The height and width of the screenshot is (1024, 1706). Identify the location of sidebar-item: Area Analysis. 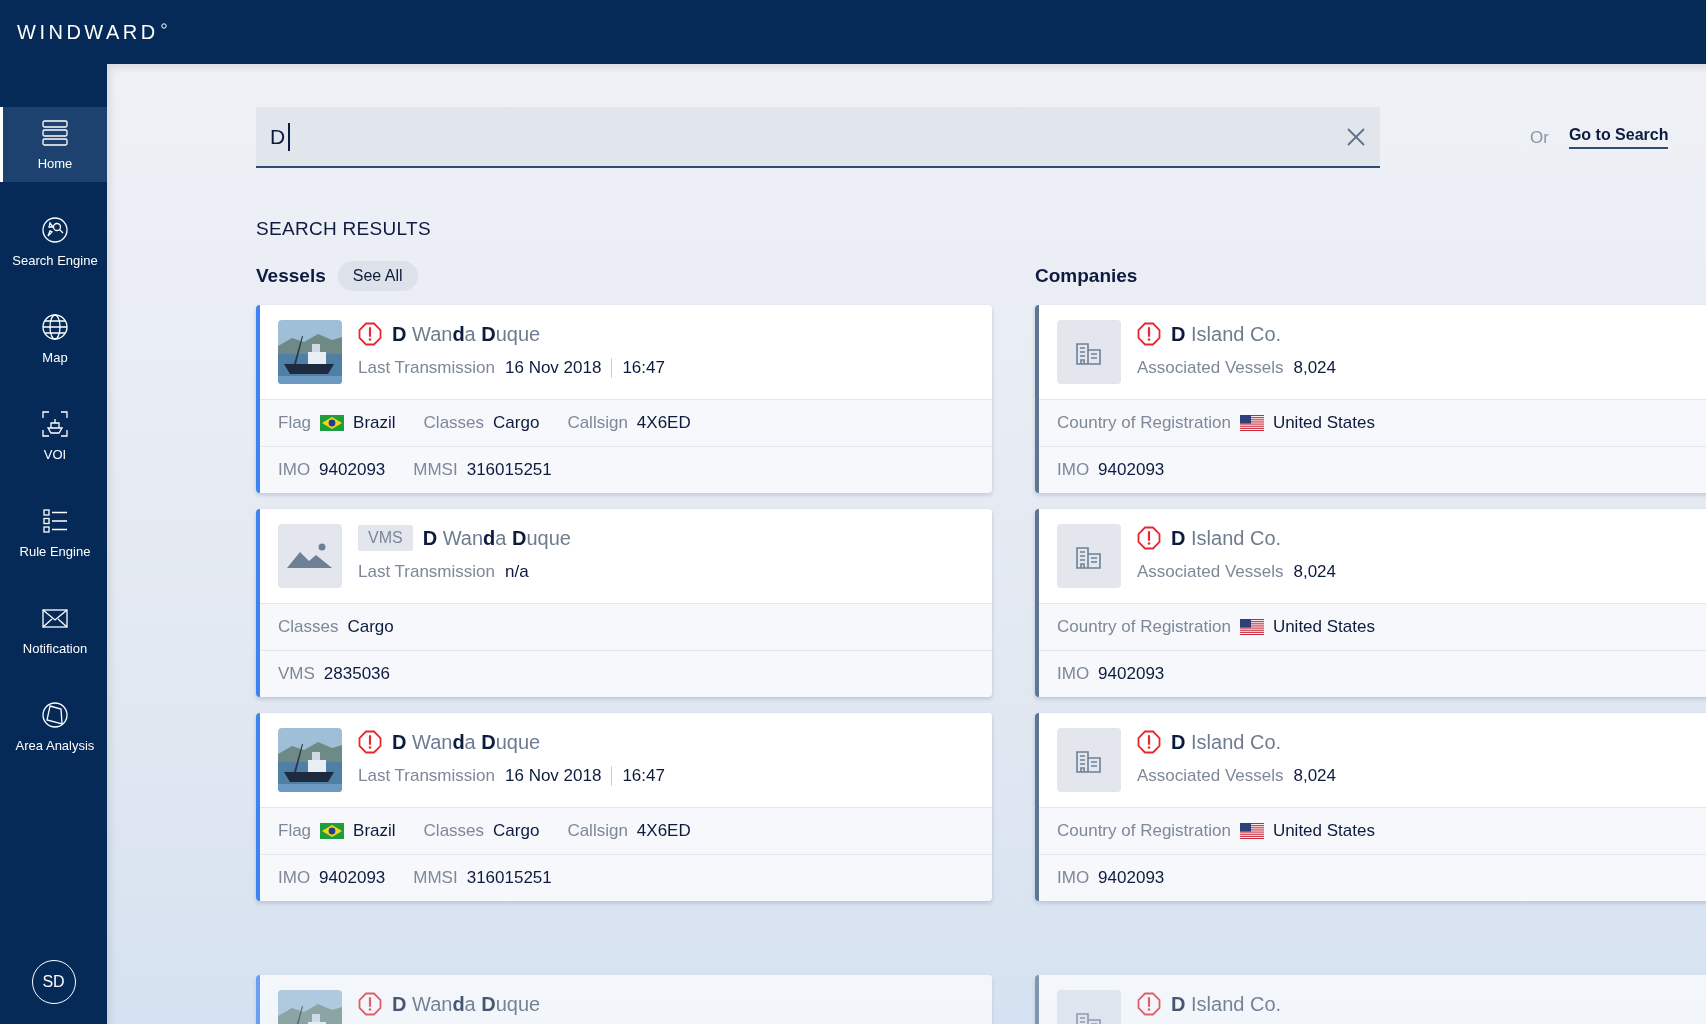
(53, 726).